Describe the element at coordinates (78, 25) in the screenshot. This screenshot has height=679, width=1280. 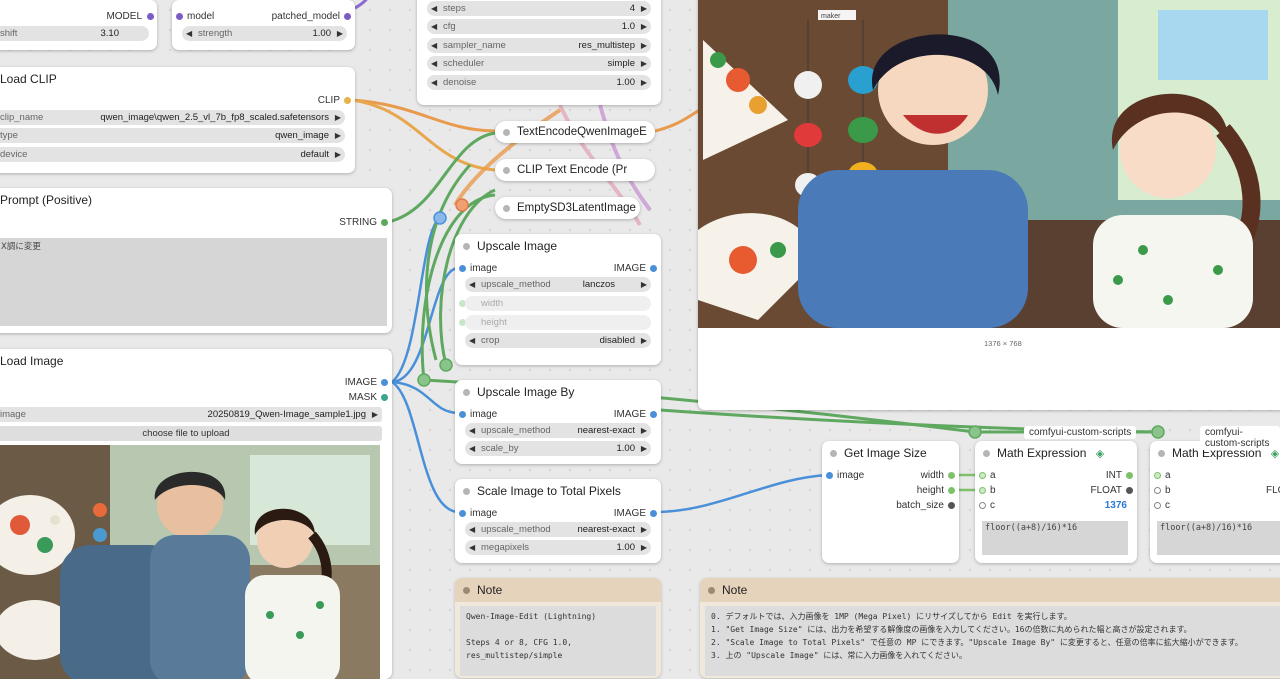
I see `model-sampling-node: MODEL shift 3.10` at that location.